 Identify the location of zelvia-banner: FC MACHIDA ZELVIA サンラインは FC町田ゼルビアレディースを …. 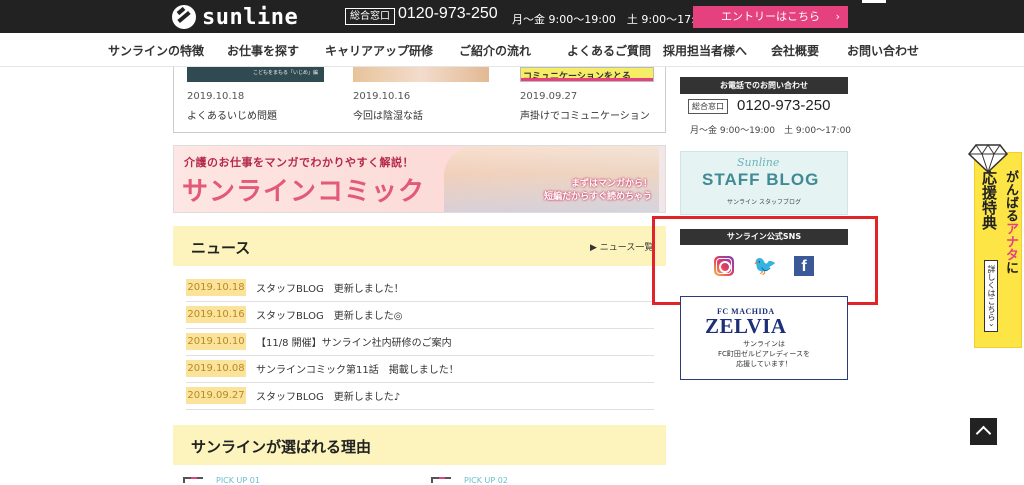
(764, 338).